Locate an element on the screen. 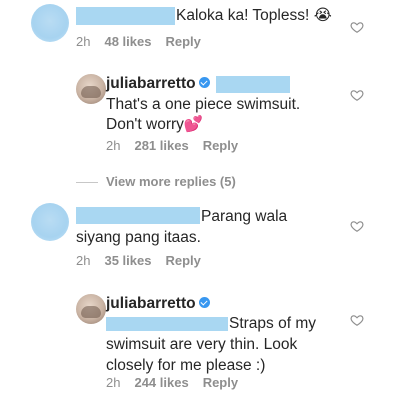 This screenshot has width=400, height=400. comment-text-line2: siyang pang itaas. is located at coordinates (138, 237).